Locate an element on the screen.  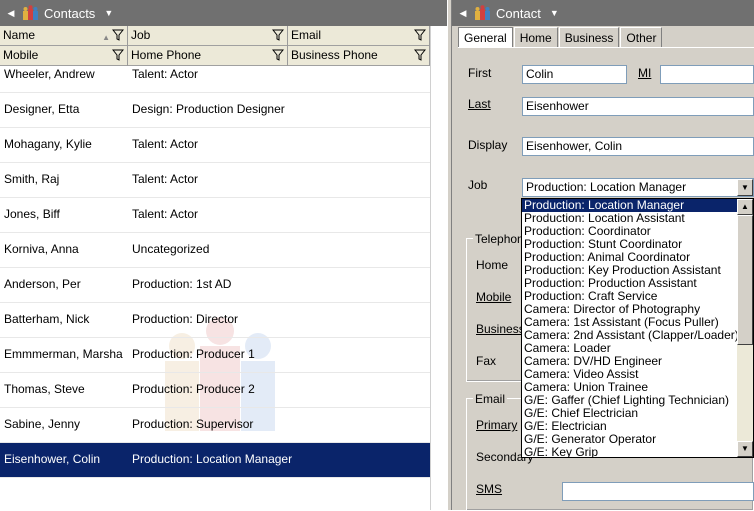
scroll-up-icon: ▲ is located at coordinates (745, 207).